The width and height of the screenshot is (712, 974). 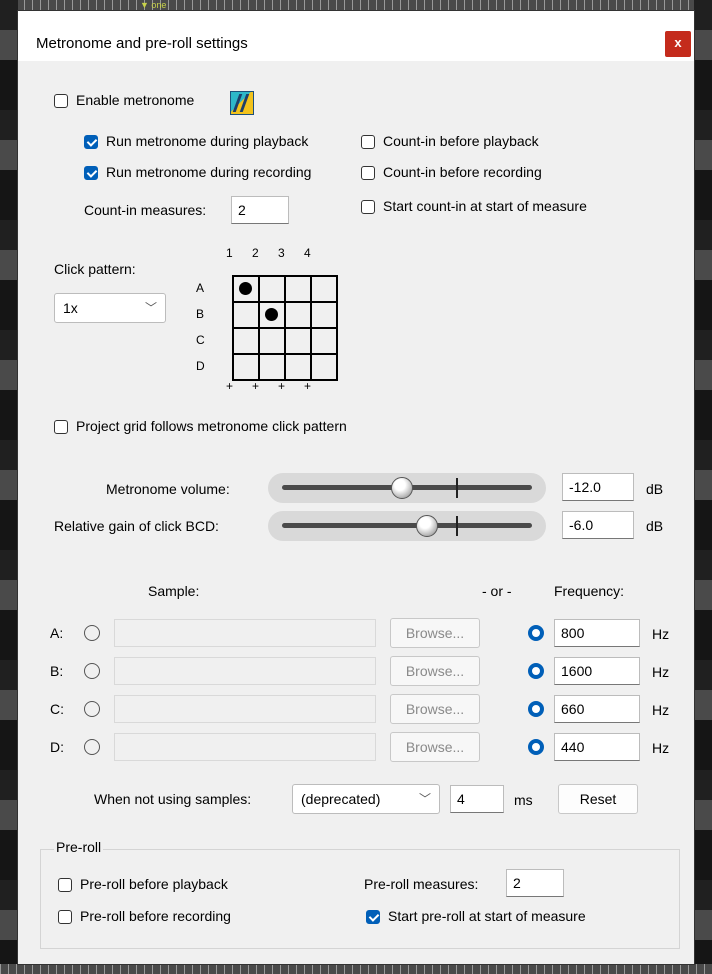 I want to click on click-pattern-select: 1x ﹀, so click(x=110, y=308).